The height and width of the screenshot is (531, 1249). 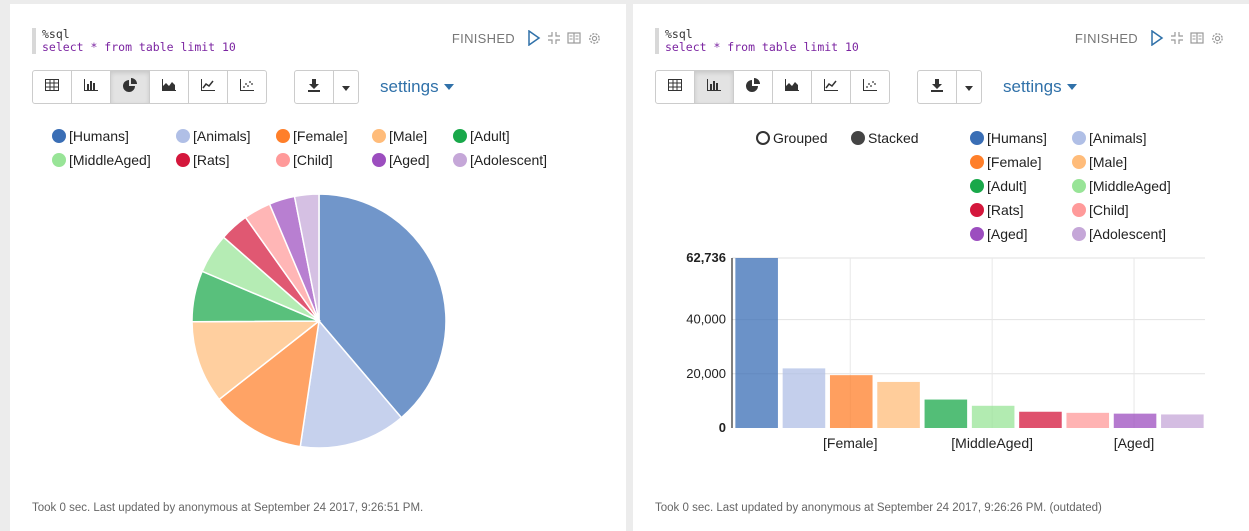 I want to click on paragraph-status-bar: FINISHED, so click(x=527, y=38).